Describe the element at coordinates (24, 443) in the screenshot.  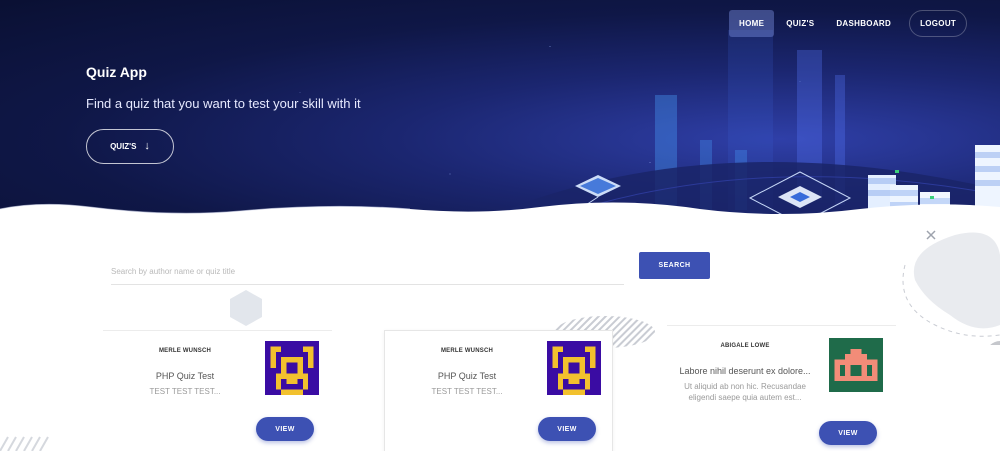
I see `decorative-stripes-bottom-left` at that location.